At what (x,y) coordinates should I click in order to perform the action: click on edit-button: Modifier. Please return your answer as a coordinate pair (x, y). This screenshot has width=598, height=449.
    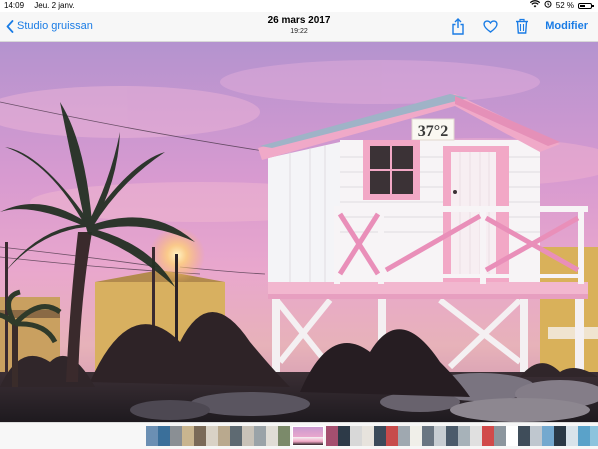
    Looking at the image, I should click on (566, 26).